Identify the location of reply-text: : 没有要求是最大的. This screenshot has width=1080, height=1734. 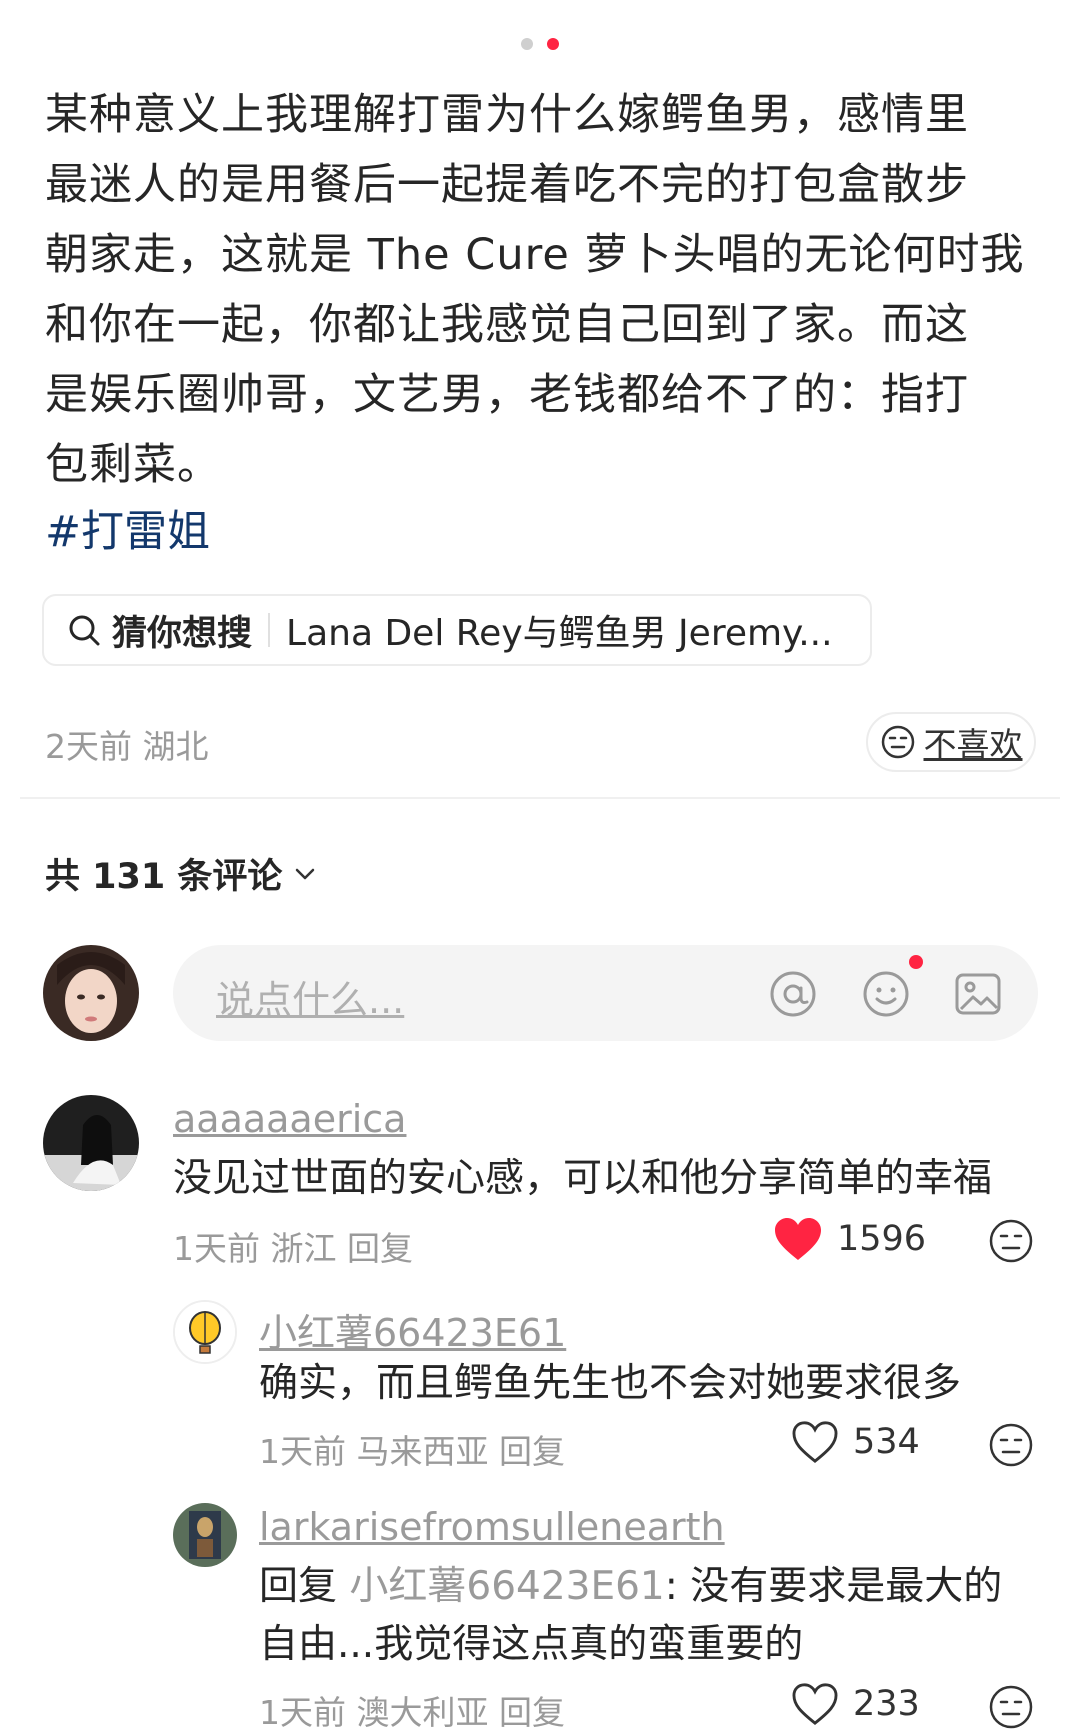
(833, 1586).